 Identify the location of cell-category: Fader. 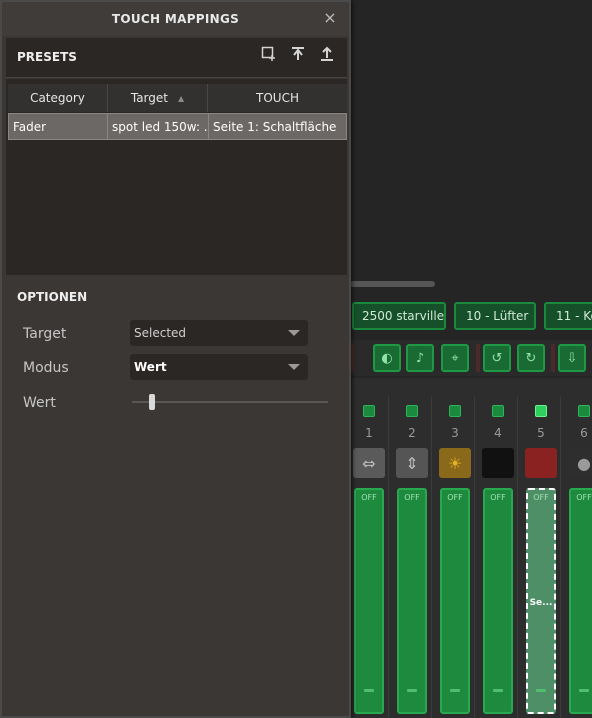
(58, 126).